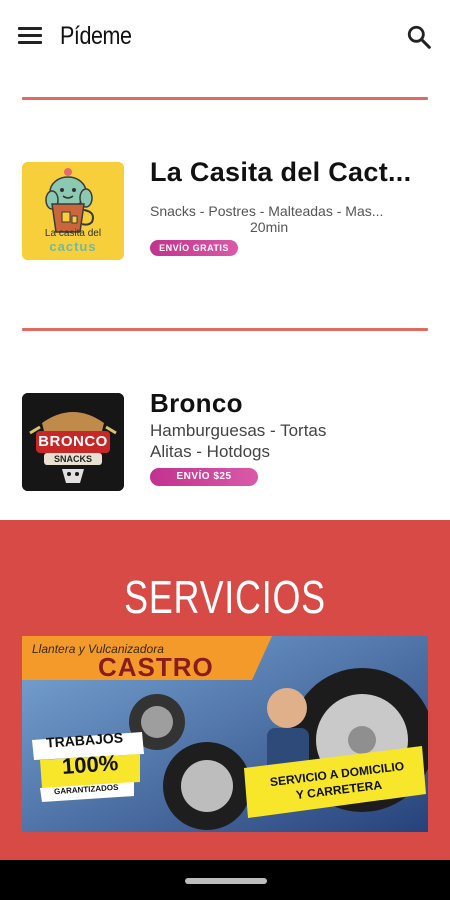 This screenshot has height=900, width=450. What do you see at coordinates (194, 248) in the screenshot?
I see `delivery-badge: ENVÍO GRATIS` at bounding box center [194, 248].